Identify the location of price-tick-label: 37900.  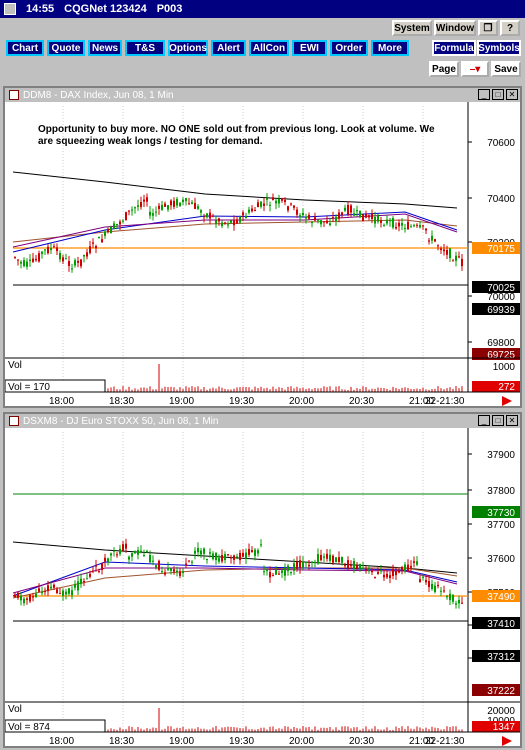
(501, 455).